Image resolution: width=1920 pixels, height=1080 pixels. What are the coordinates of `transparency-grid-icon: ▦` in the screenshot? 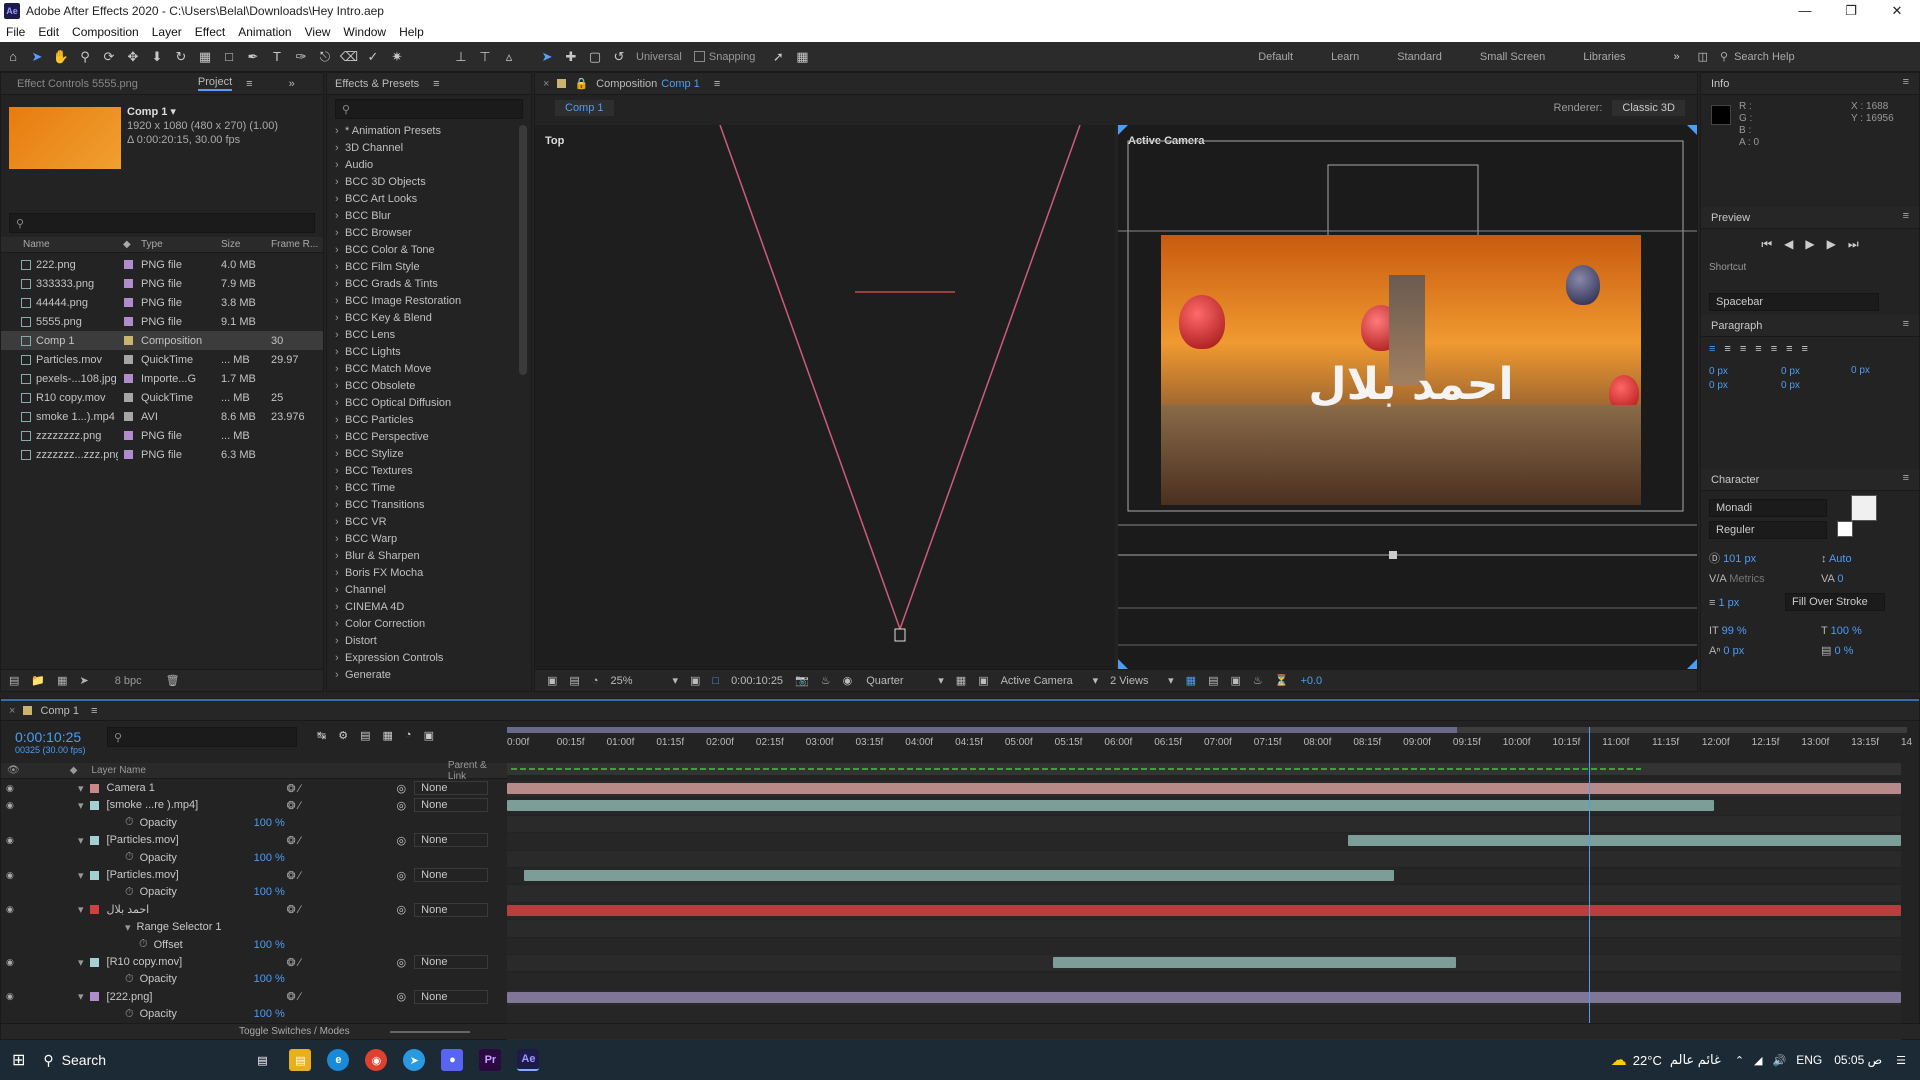 It's located at (961, 680).